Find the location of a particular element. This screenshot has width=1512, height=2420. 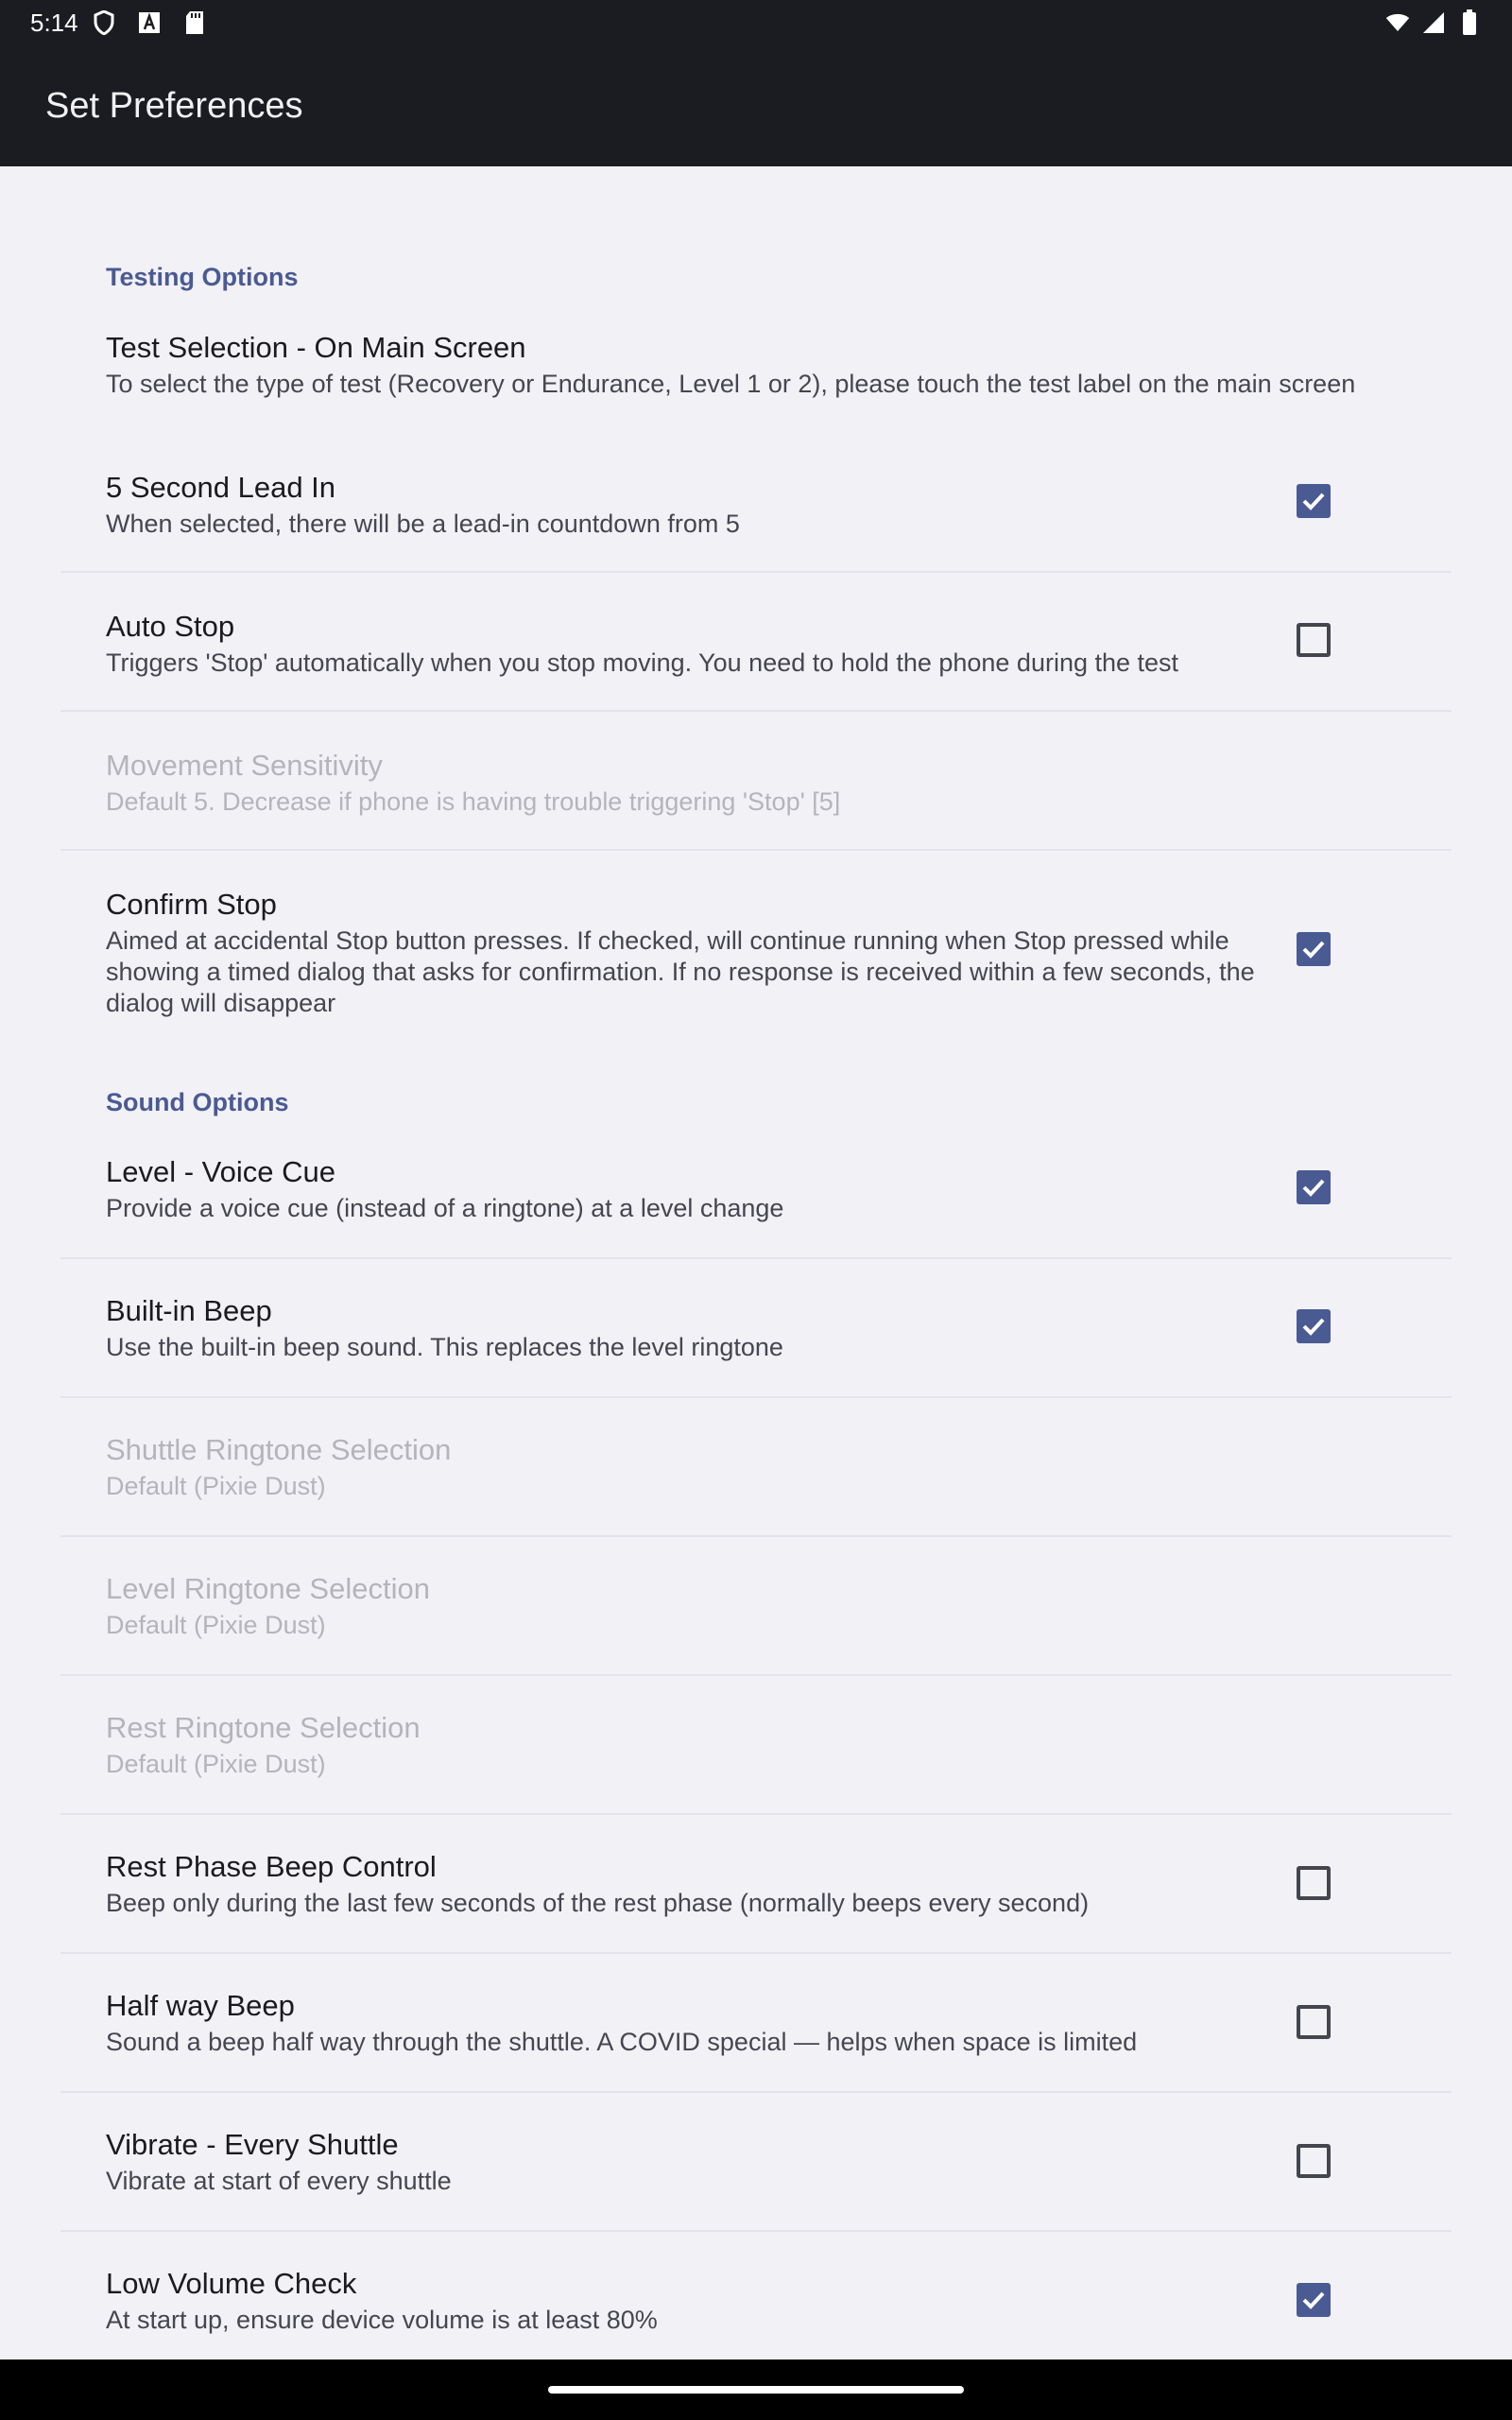

status-right-icons is located at coordinates (1428, 22).